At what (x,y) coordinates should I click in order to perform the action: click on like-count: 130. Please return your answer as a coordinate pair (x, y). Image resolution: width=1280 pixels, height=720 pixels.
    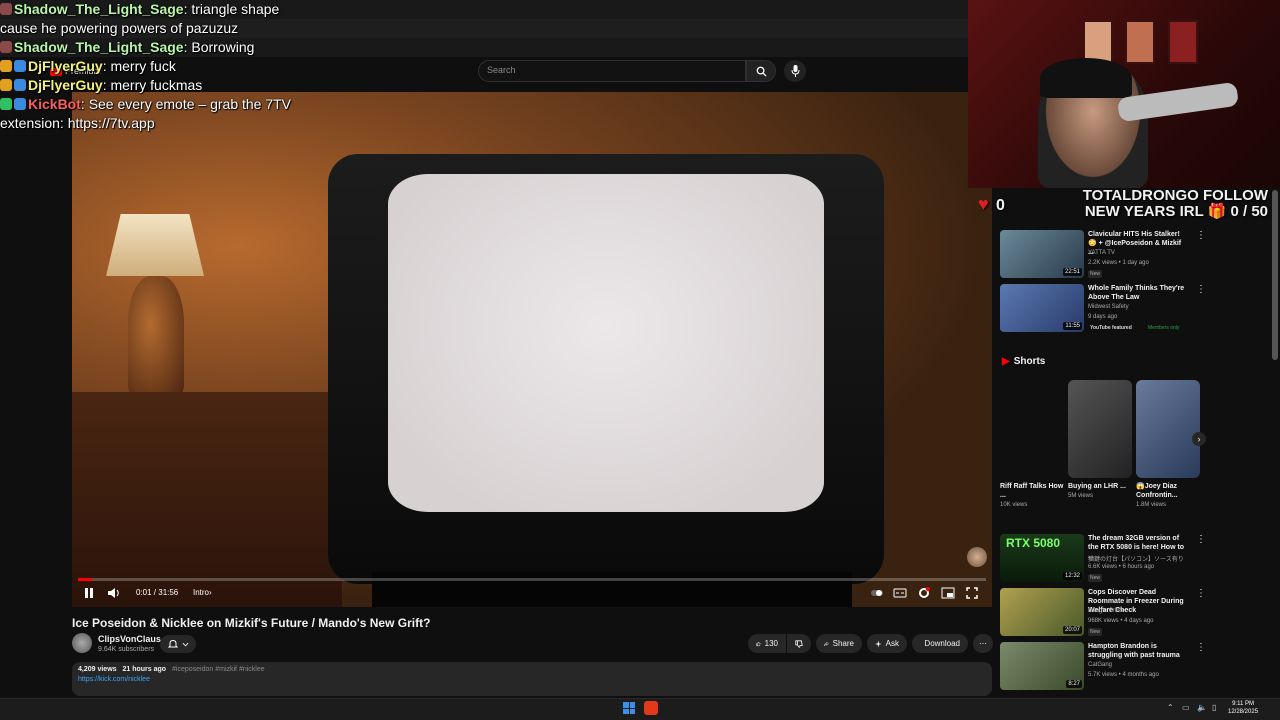
    Looking at the image, I should click on (771, 643).